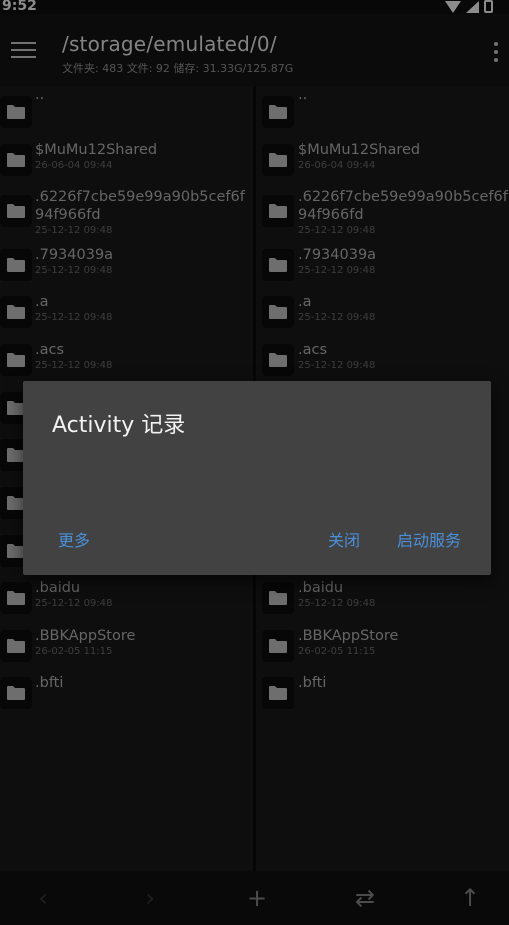  What do you see at coordinates (119, 425) in the screenshot?
I see `dialog-title: Activity 记录` at bounding box center [119, 425].